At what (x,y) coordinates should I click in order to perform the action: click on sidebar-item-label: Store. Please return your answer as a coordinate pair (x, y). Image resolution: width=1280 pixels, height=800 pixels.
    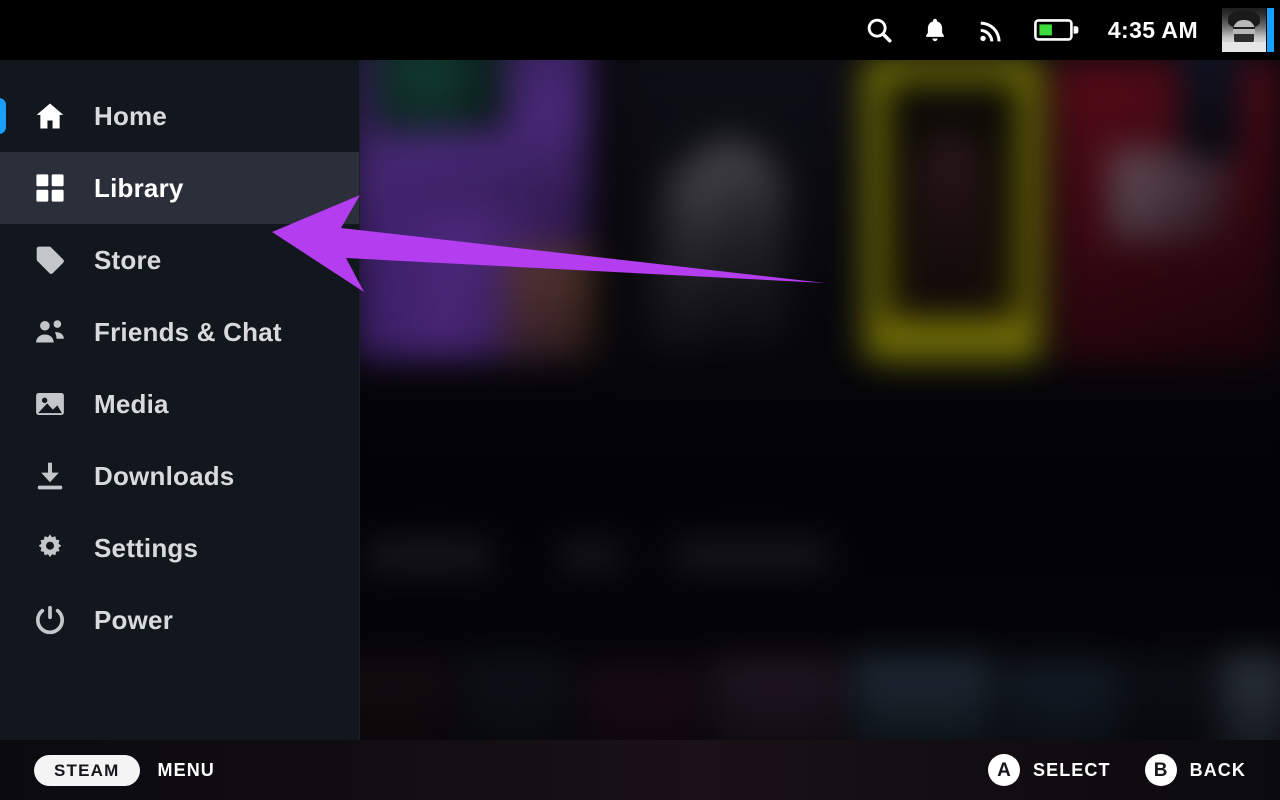
    Looking at the image, I should click on (128, 259).